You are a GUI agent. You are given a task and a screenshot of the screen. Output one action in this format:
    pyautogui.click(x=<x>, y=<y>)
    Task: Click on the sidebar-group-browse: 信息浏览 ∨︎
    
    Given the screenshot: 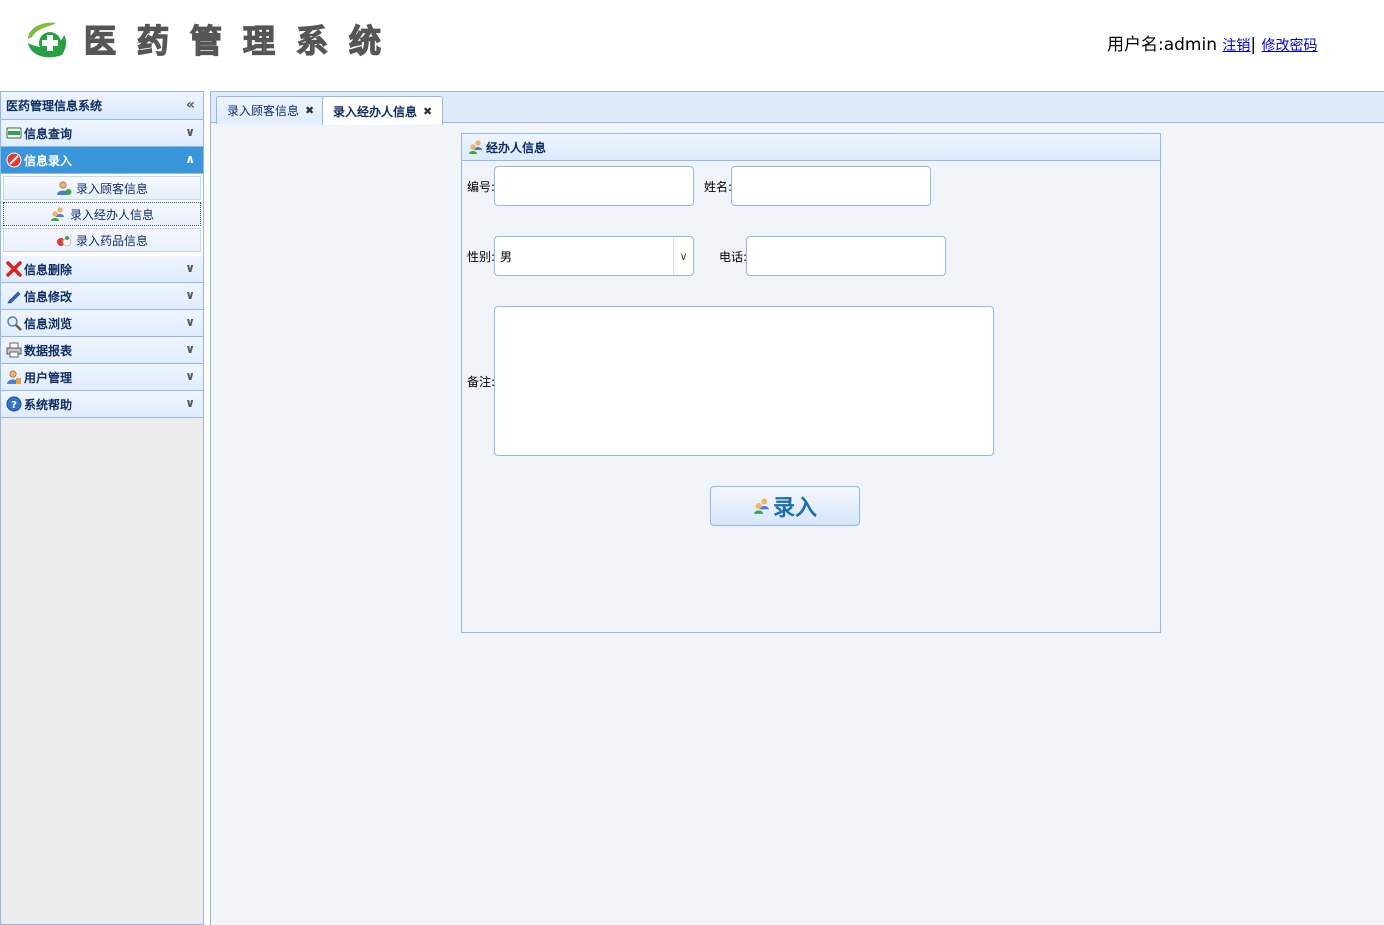 What is the action you would take?
    pyautogui.click(x=102, y=323)
    